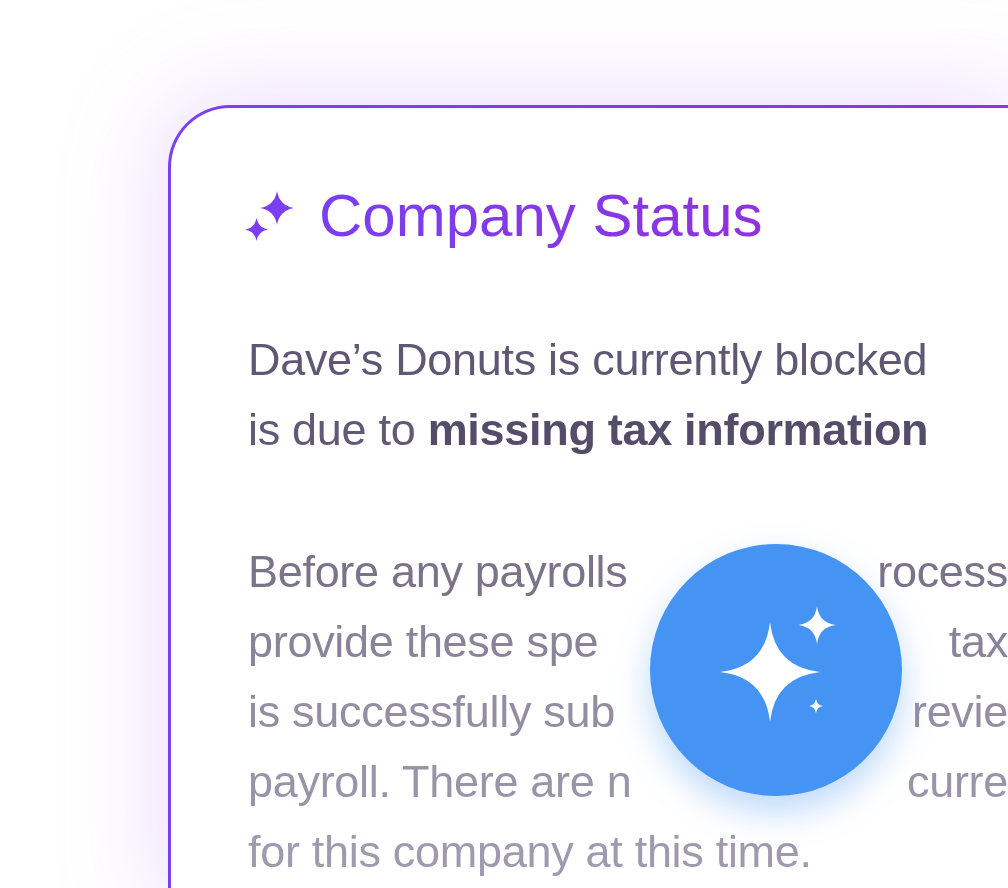 The width and height of the screenshot is (1008, 888). What do you see at coordinates (431, 712) in the screenshot?
I see `paragraph-text: is successfully sub` at bounding box center [431, 712].